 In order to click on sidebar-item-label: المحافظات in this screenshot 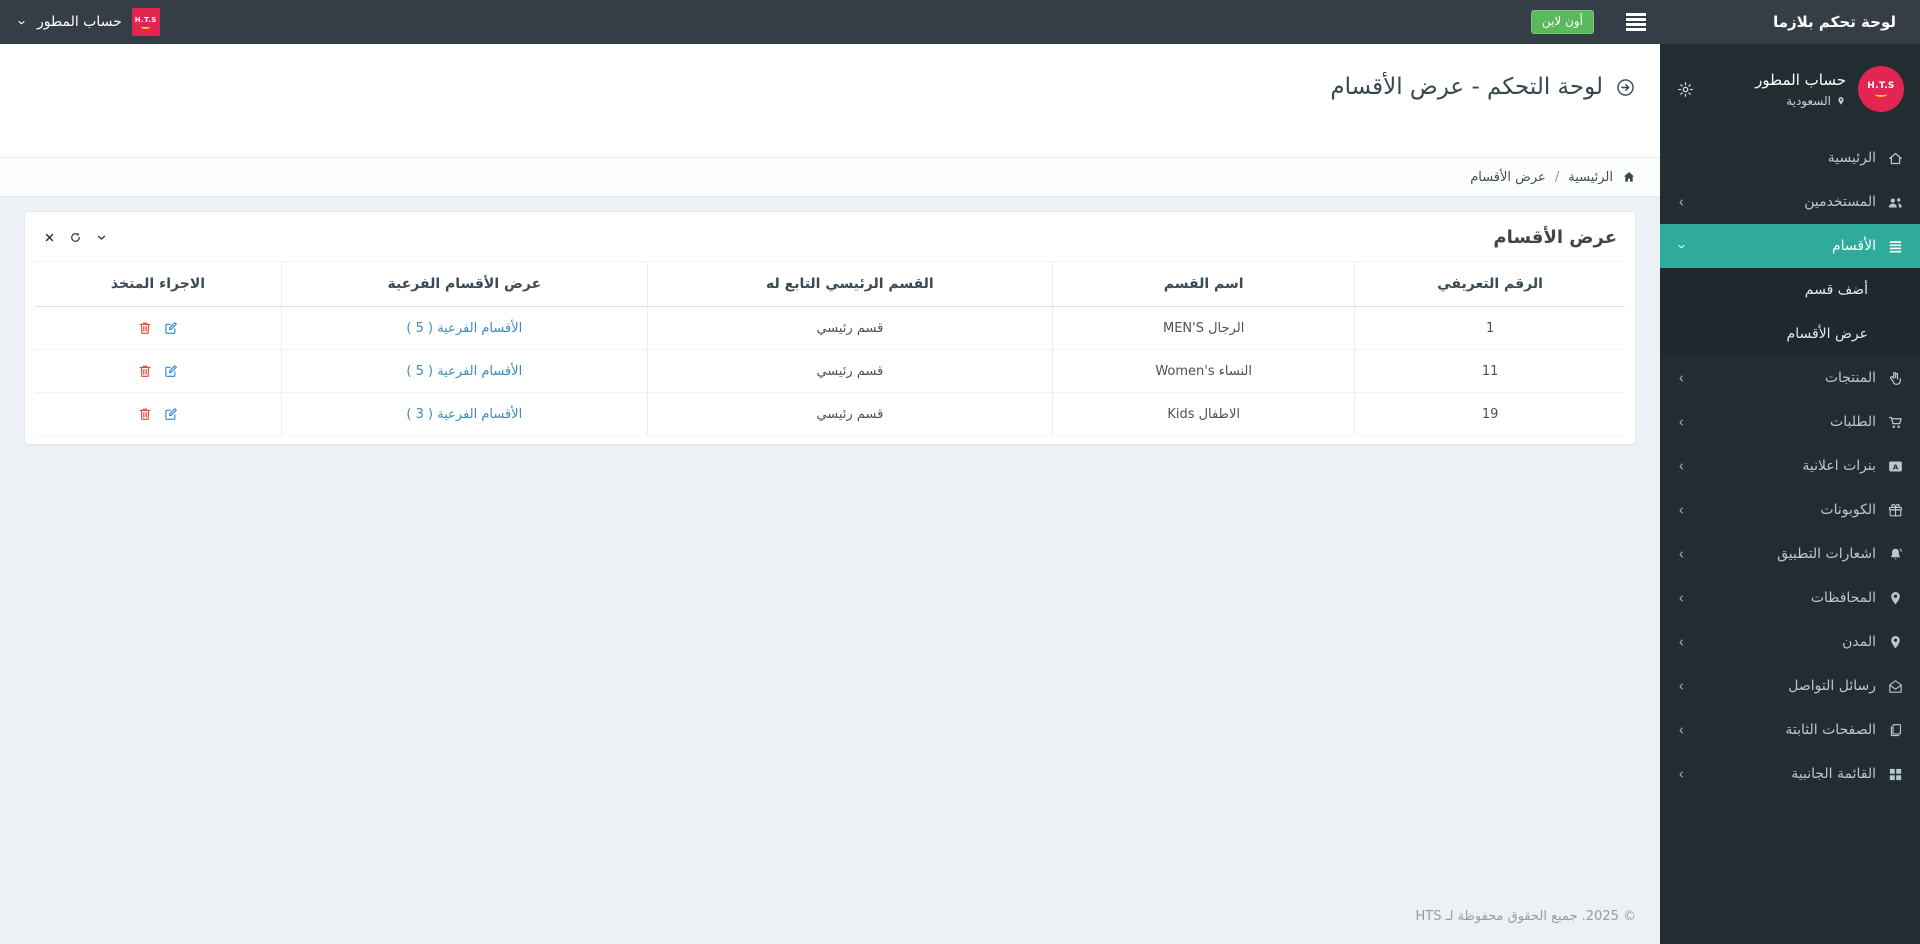, I will do `click(1843, 598)`.